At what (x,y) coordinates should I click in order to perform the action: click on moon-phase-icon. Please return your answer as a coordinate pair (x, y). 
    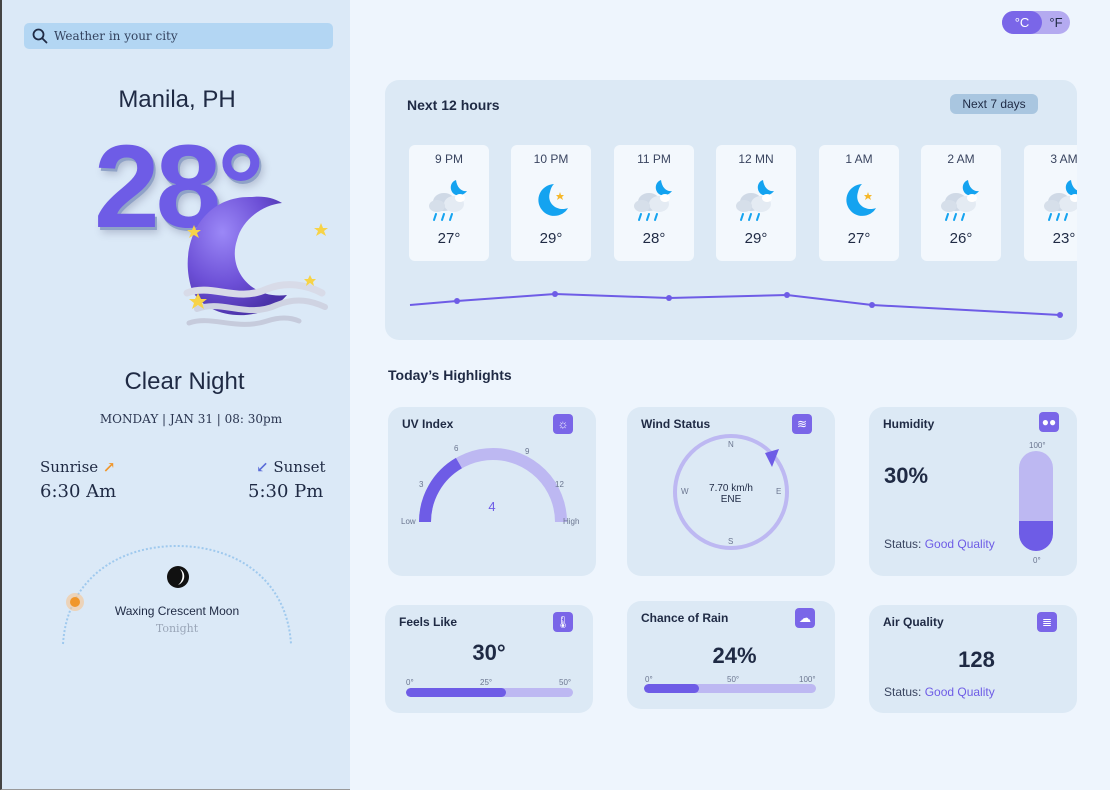
    Looking at the image, I should click on (178, 577).